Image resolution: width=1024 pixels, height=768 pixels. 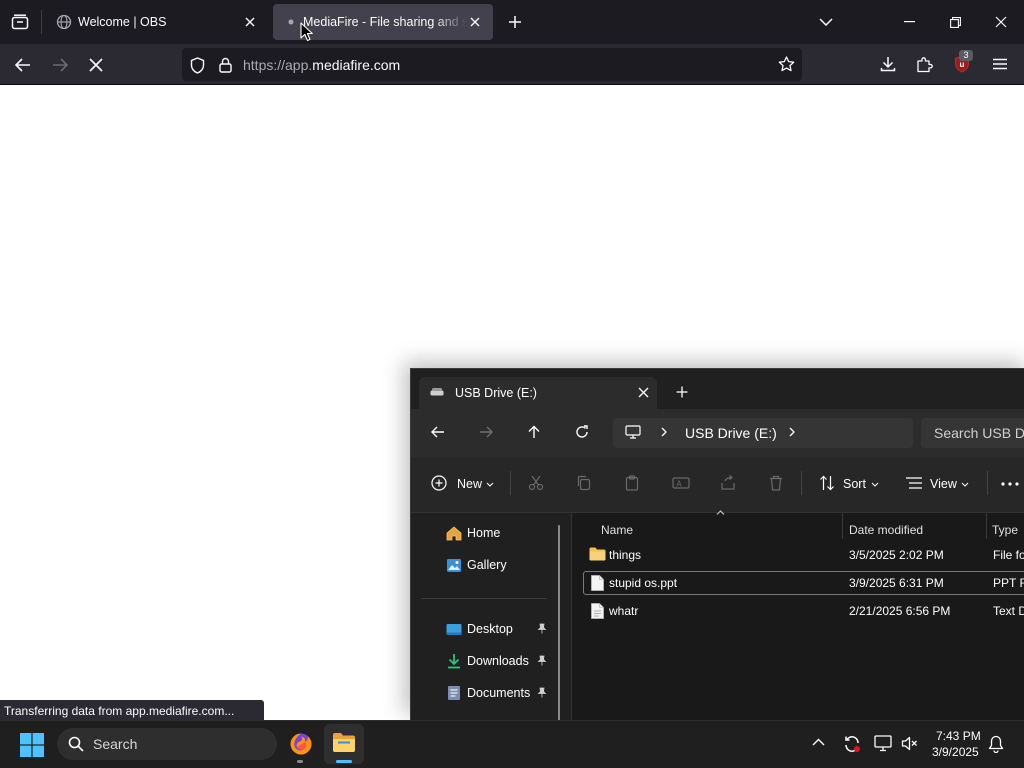 I want to click on extensions-puzzle-icon, so click(x=924, y=64).